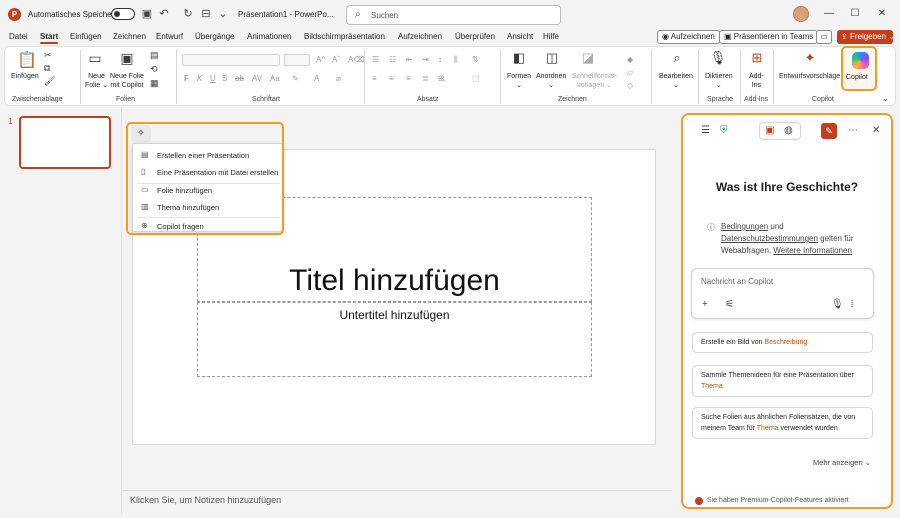 Image resolution: width=900 pixels, height=518 pixels. Describe the element at coordinates (882, 14) in the screenshot. I see `close-icon: ✕` at that location.